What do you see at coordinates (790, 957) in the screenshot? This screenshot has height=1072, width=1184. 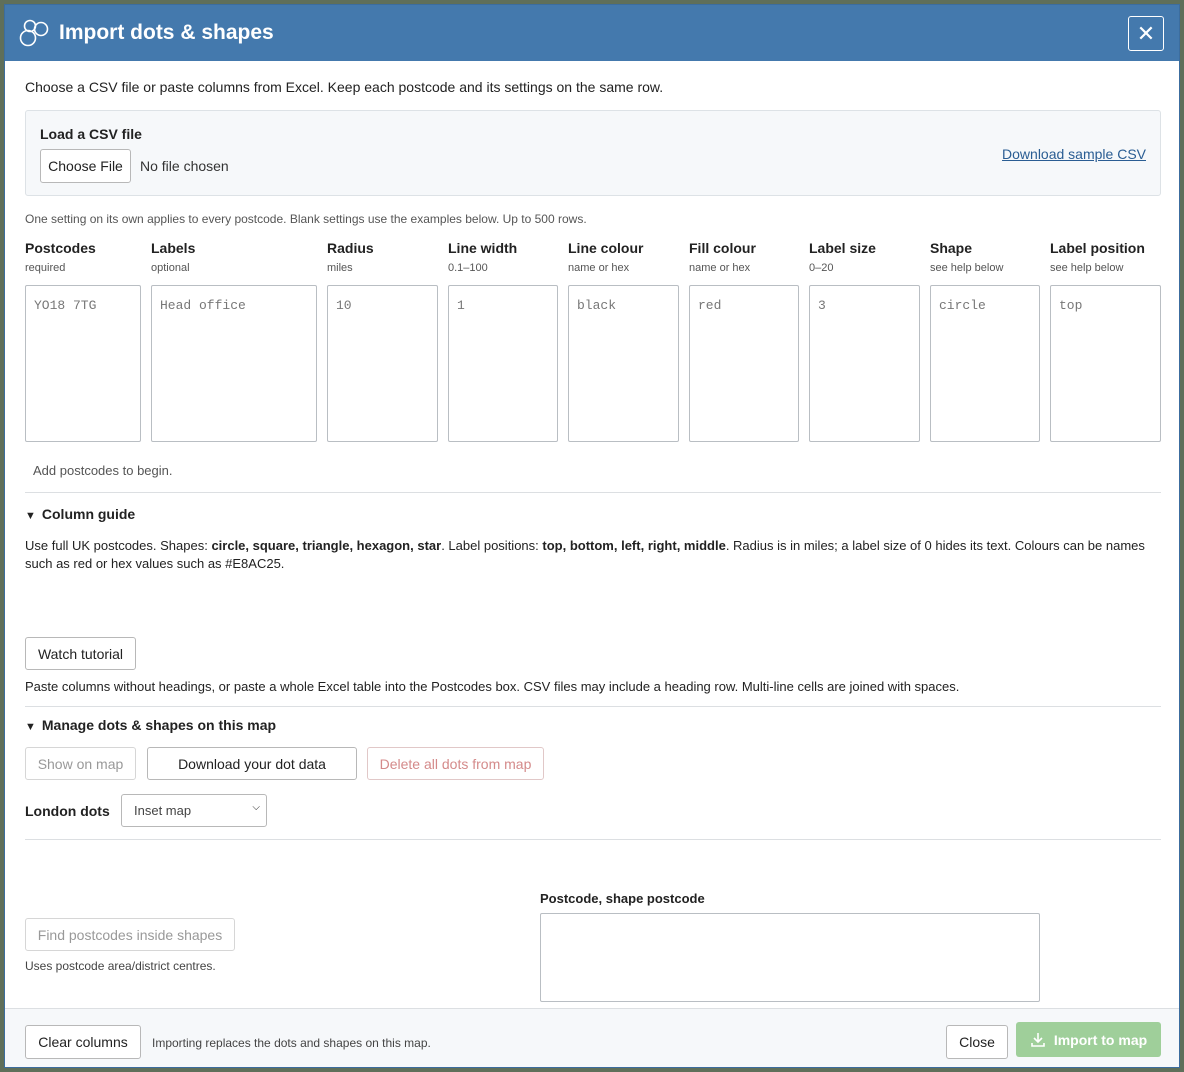 I see `postcode-shape-textarea` at bounding box center [790, 957].